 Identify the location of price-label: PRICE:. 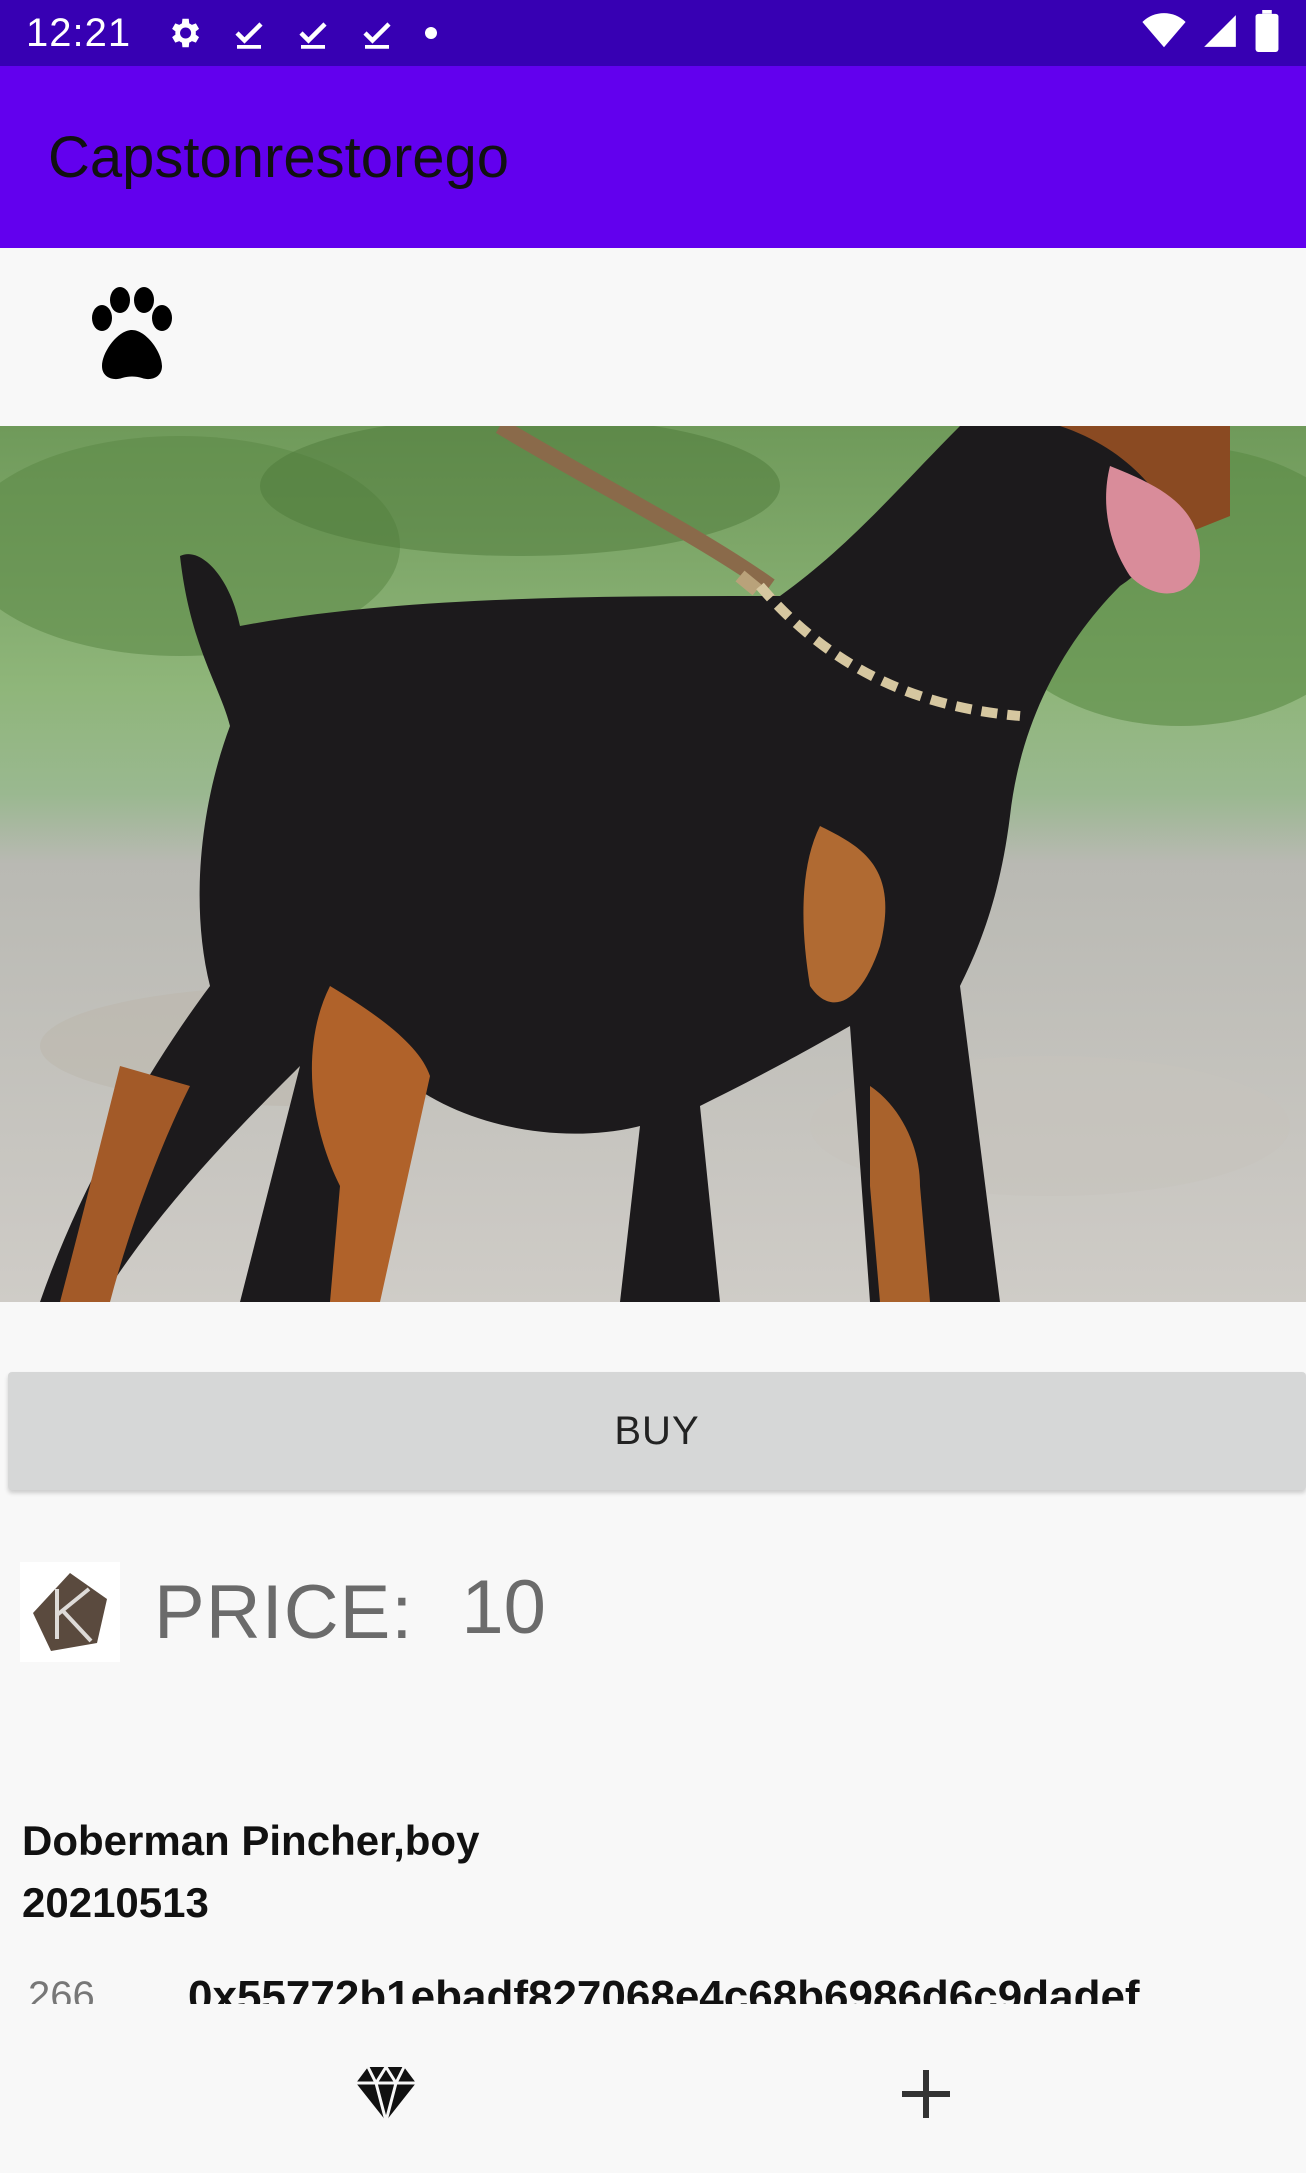
(284, 1612).